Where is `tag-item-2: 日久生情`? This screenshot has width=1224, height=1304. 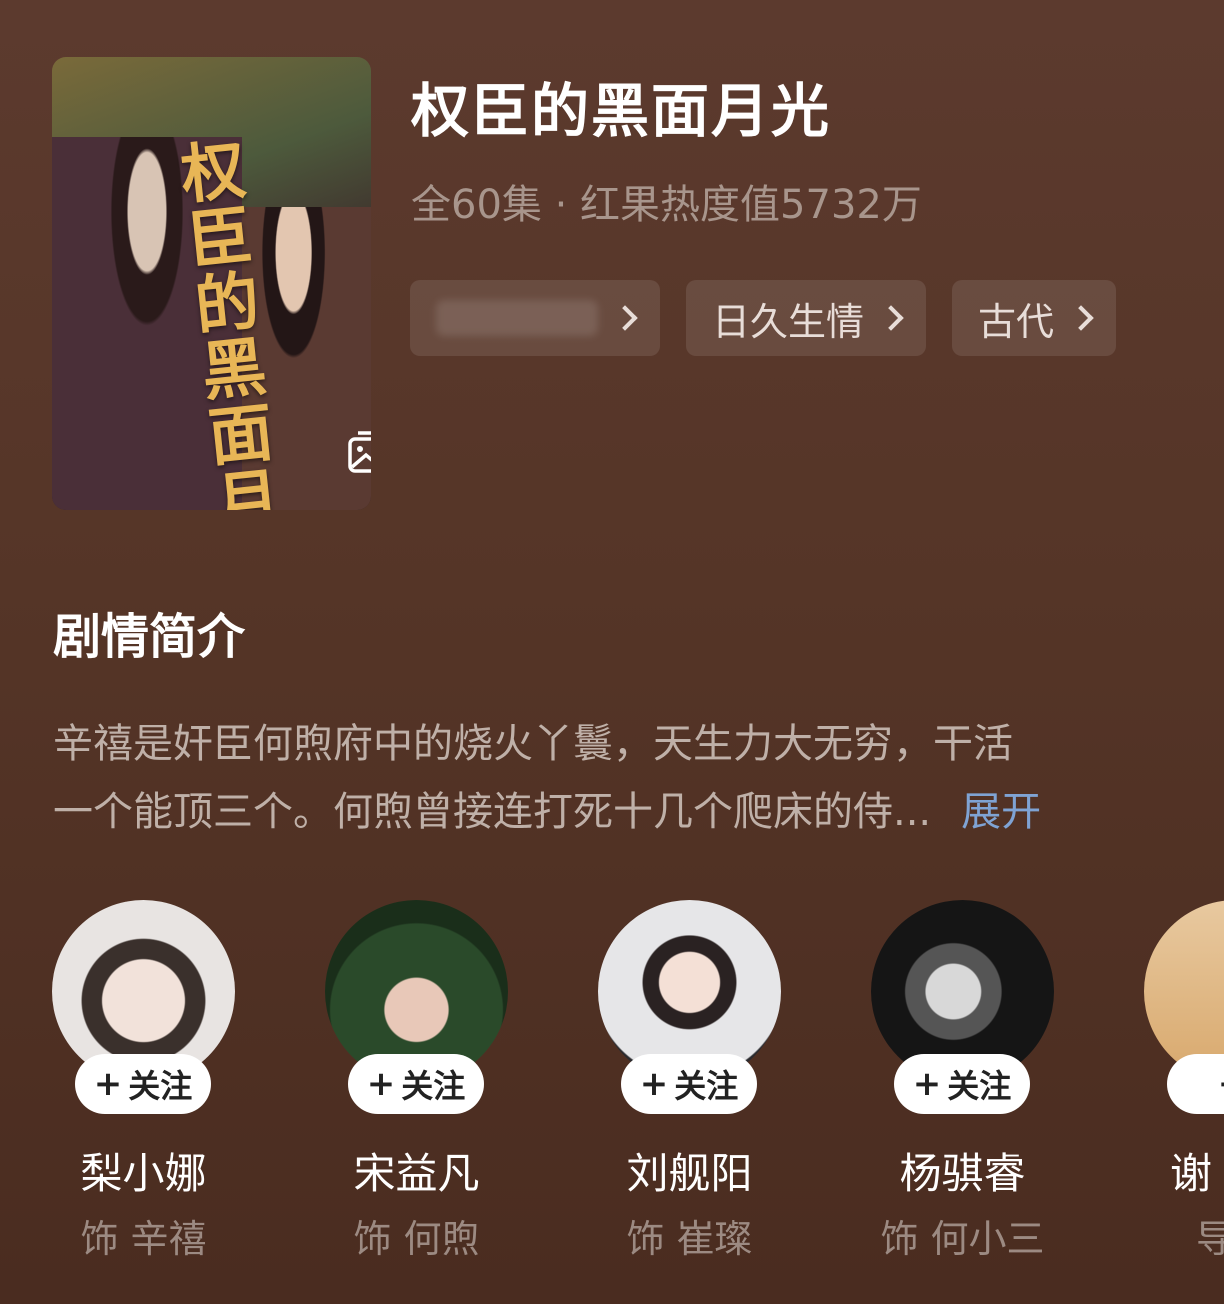 tag-item-2: 日久生情 is located at coordinates (806, 318).